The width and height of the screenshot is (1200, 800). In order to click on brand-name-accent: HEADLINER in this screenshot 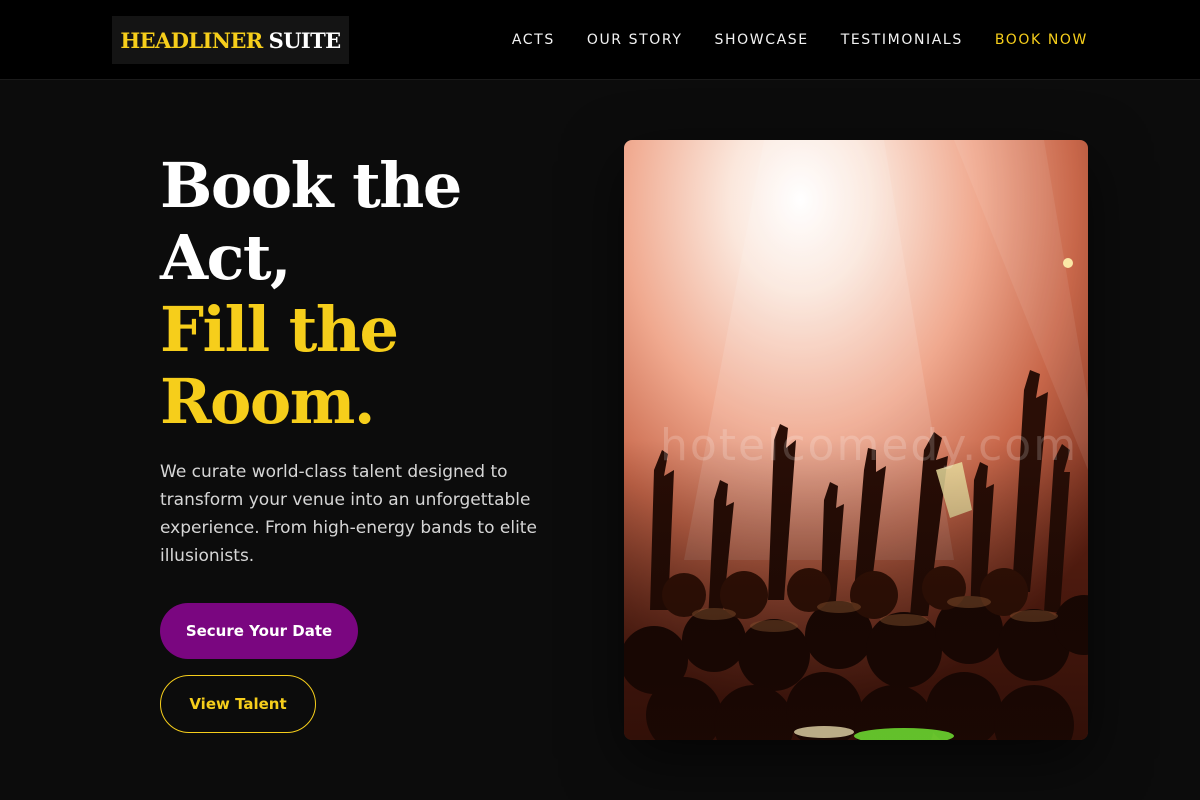, I will do `click(191, 40)`.